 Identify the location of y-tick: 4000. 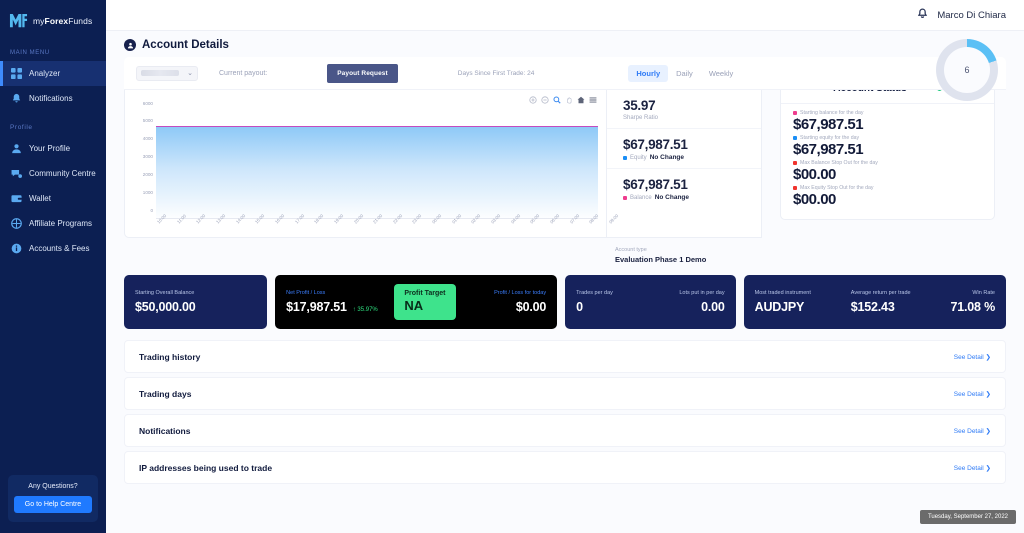
(147, 138).